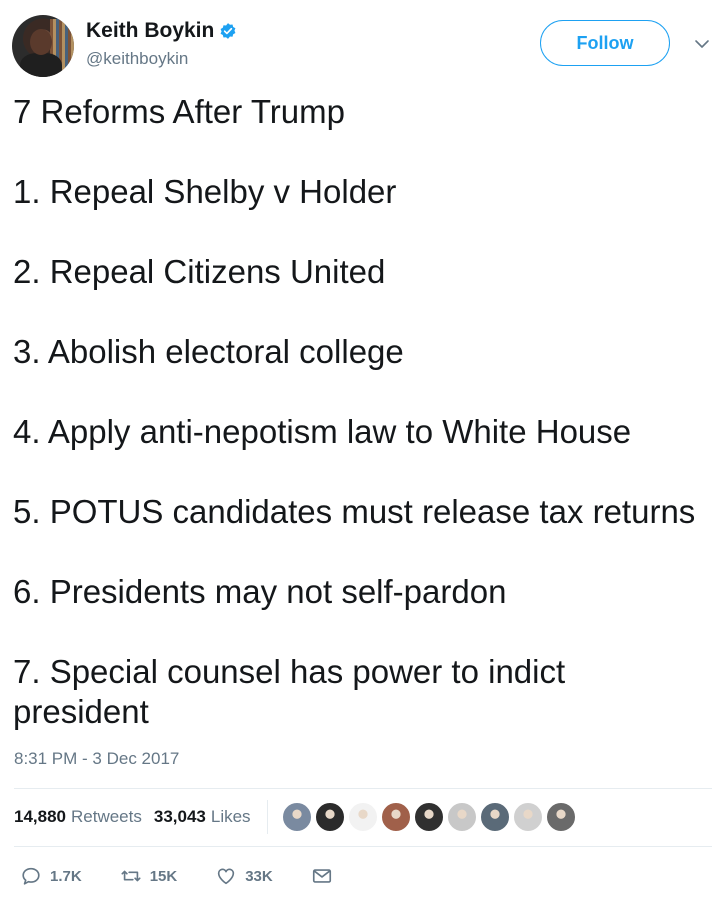 The height and width of the screenshot is (906, 725). What do you see at coordinates (179, 816) in the screenshot?
I see `likes-count: 33,043` at bounding box center [179, 816].